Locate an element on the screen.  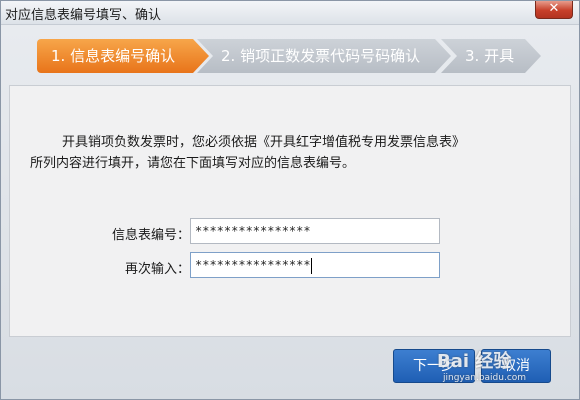
step-label: 2. 销项正数发票代码号码确认 is located at coordinates (321, 56).